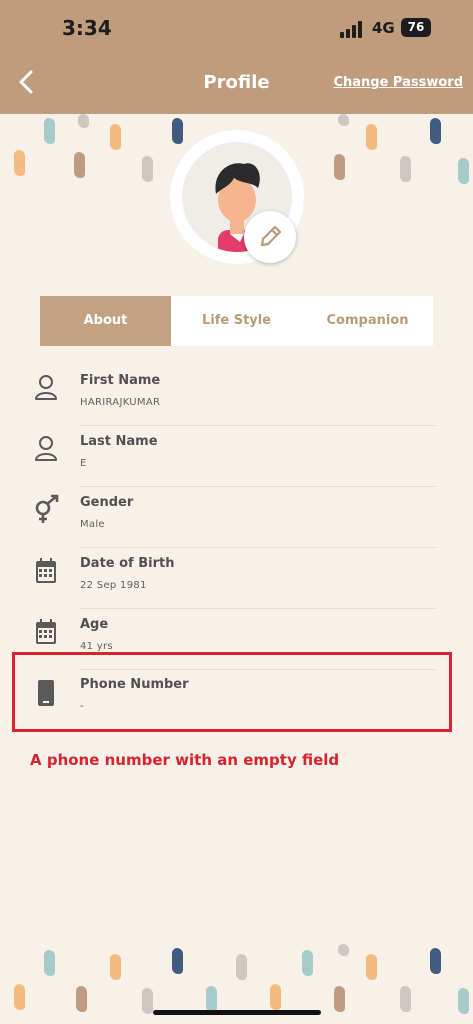 This screenshot has height=1024, width=473. What do you see at coordinates (232, 692) in the screenshot?
I see `highlight-box` at bounding box center [232, 692].